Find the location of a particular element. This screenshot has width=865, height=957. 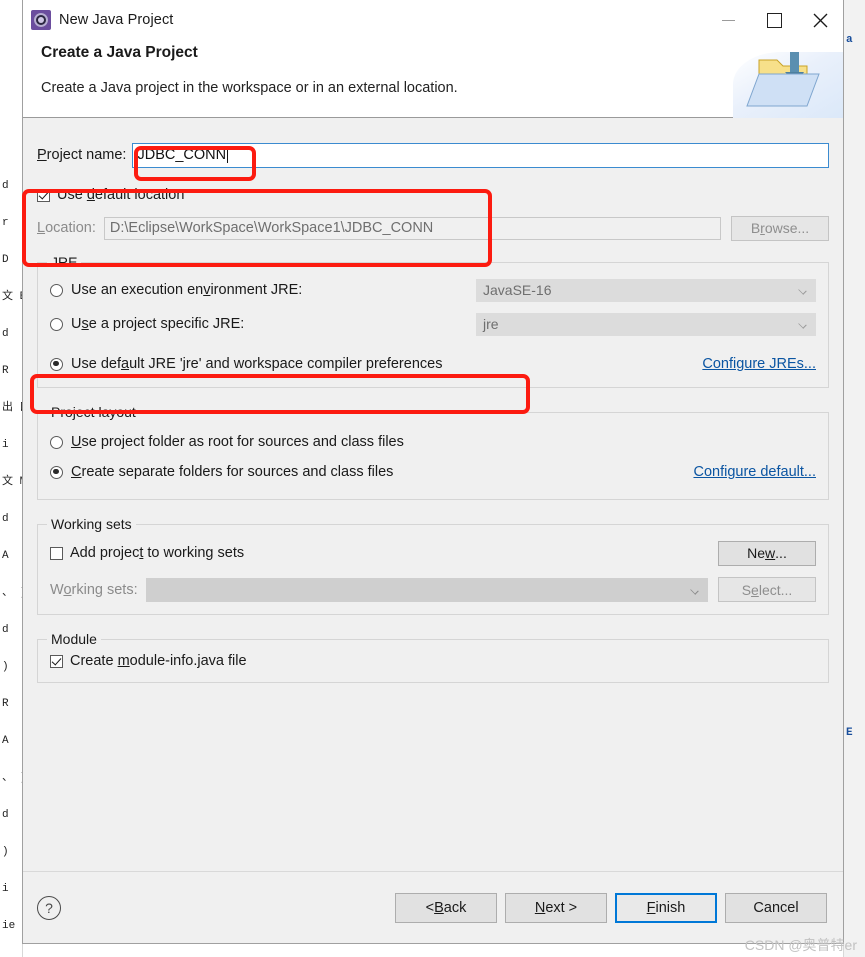

background-code-line: 文 E is located at coordinates (12, 297).